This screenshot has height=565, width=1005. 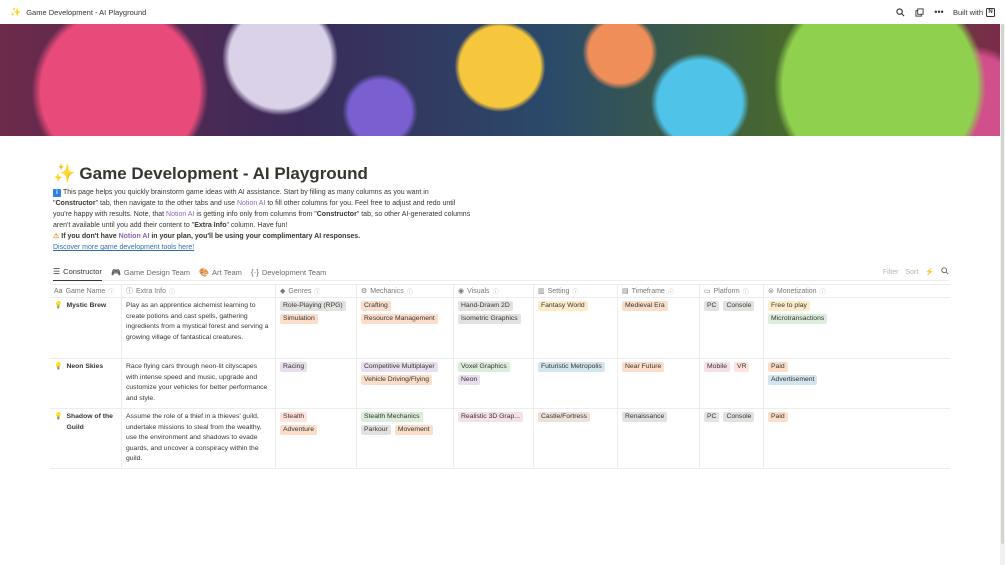 I want to click on monitor-icon: ▭, so click(x=707, y=291).